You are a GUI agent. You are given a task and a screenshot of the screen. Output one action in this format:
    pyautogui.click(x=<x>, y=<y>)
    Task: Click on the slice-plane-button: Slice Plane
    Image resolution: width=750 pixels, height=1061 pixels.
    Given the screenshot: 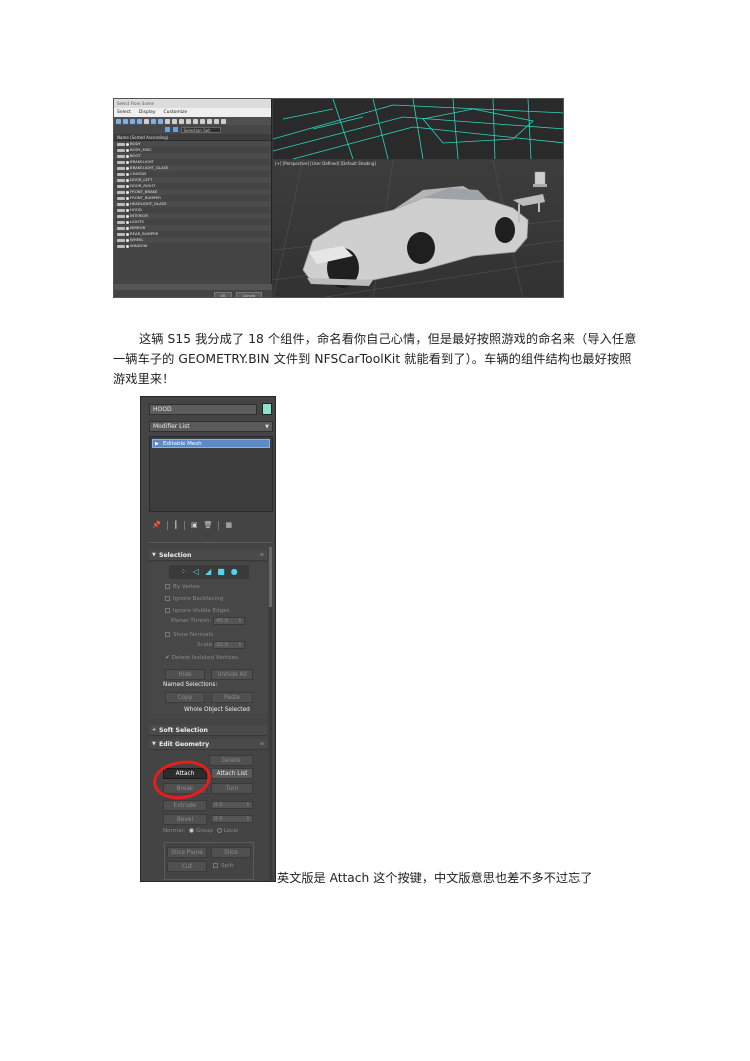 What is the action you would take?
    pyautogui.click(x=187, y=852)
    